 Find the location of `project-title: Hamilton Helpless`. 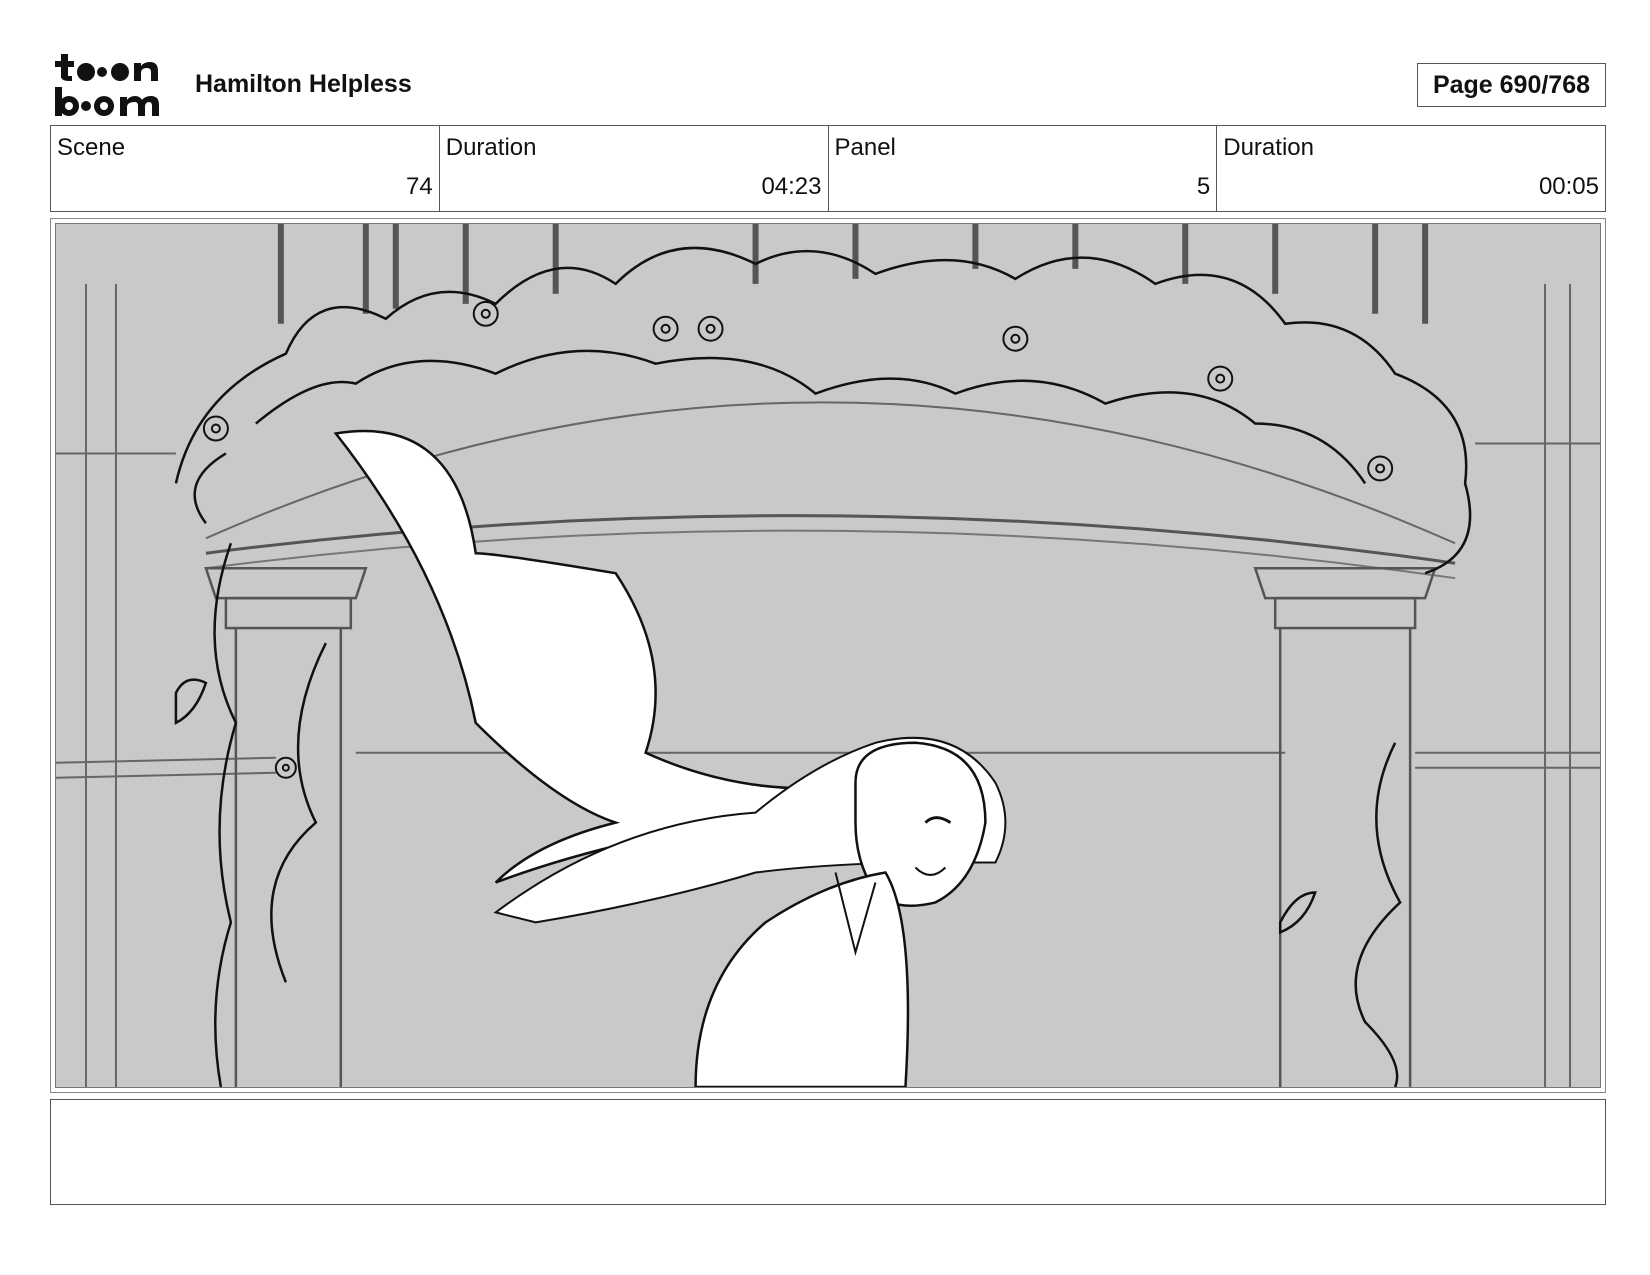

project-title: Hamilton Helpless is located at coordinates (303, 84).